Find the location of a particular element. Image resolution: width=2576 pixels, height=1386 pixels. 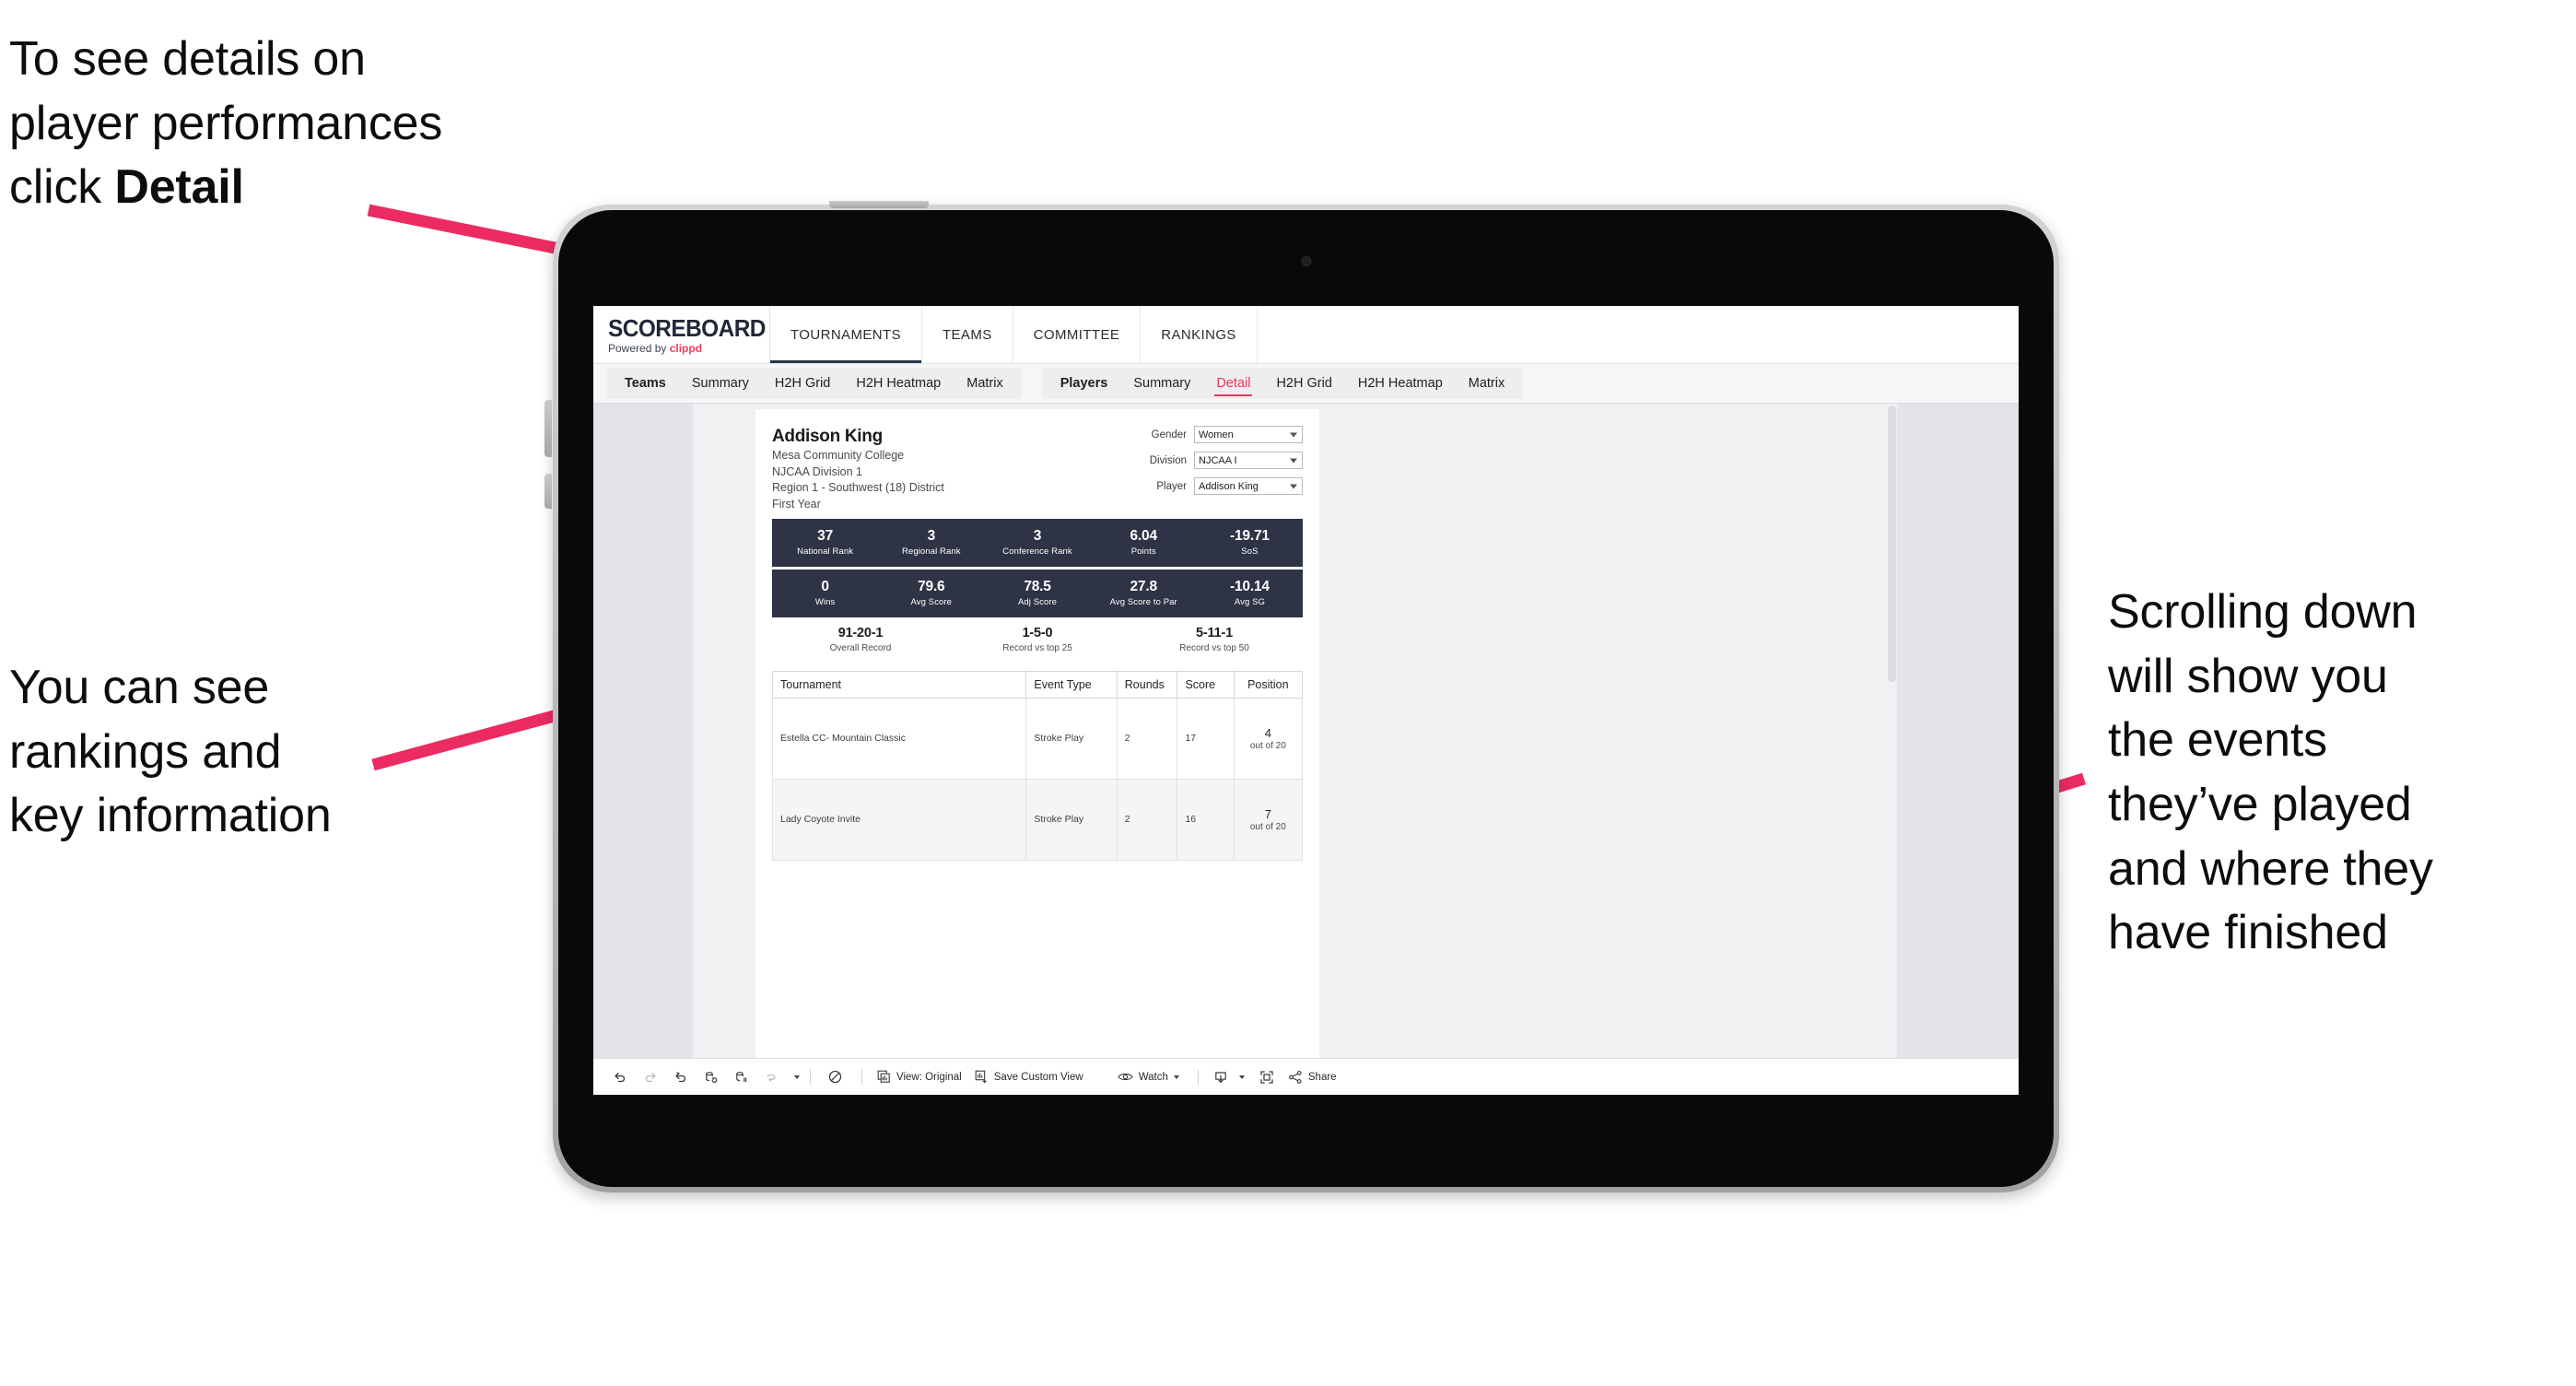

player-college: Mesa Community College is located at coordinates (838, 455).